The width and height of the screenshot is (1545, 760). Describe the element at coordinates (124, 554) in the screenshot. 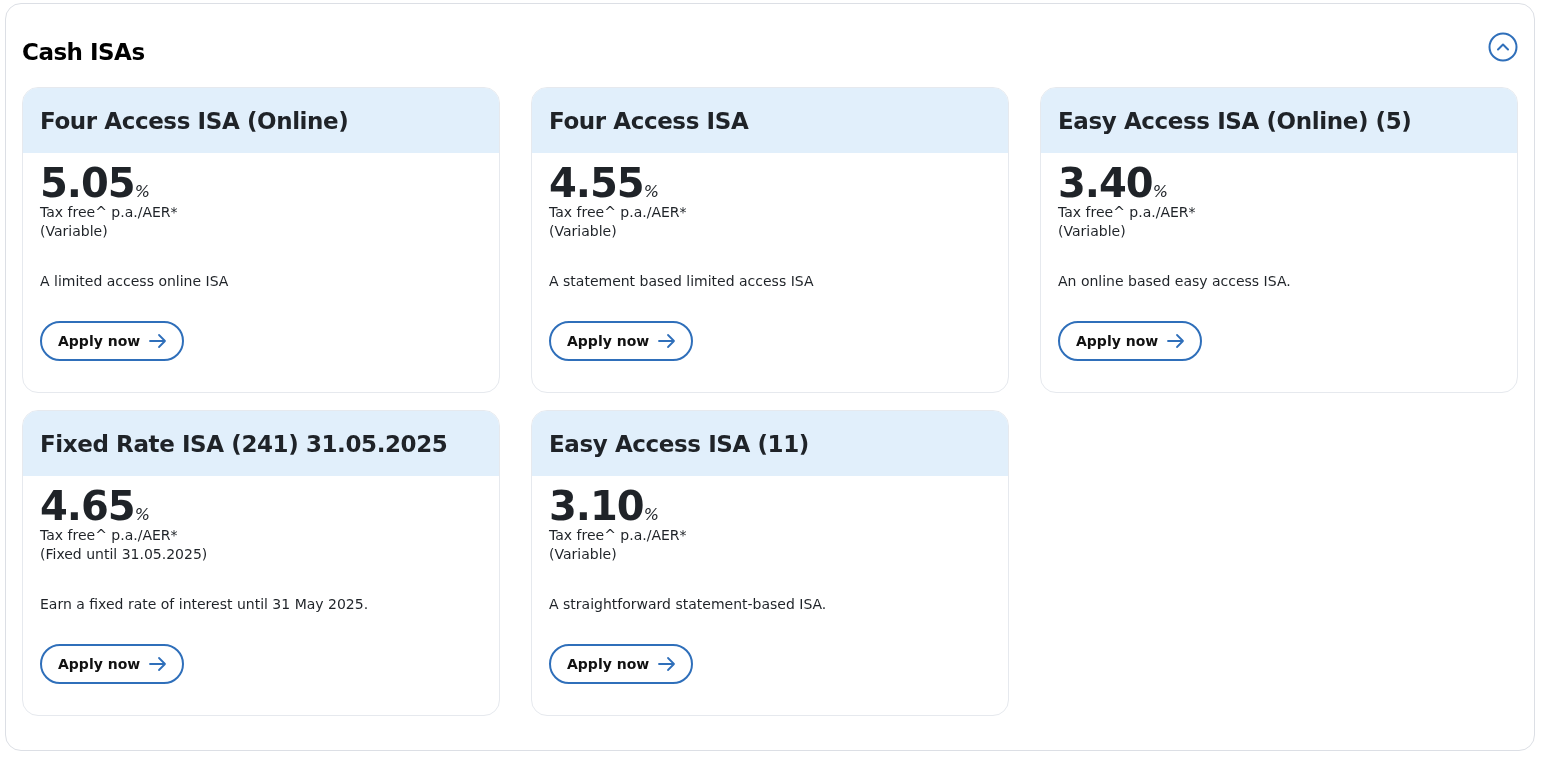

I see `rate-type: (Fixed until 31.05.2025)` at that location.